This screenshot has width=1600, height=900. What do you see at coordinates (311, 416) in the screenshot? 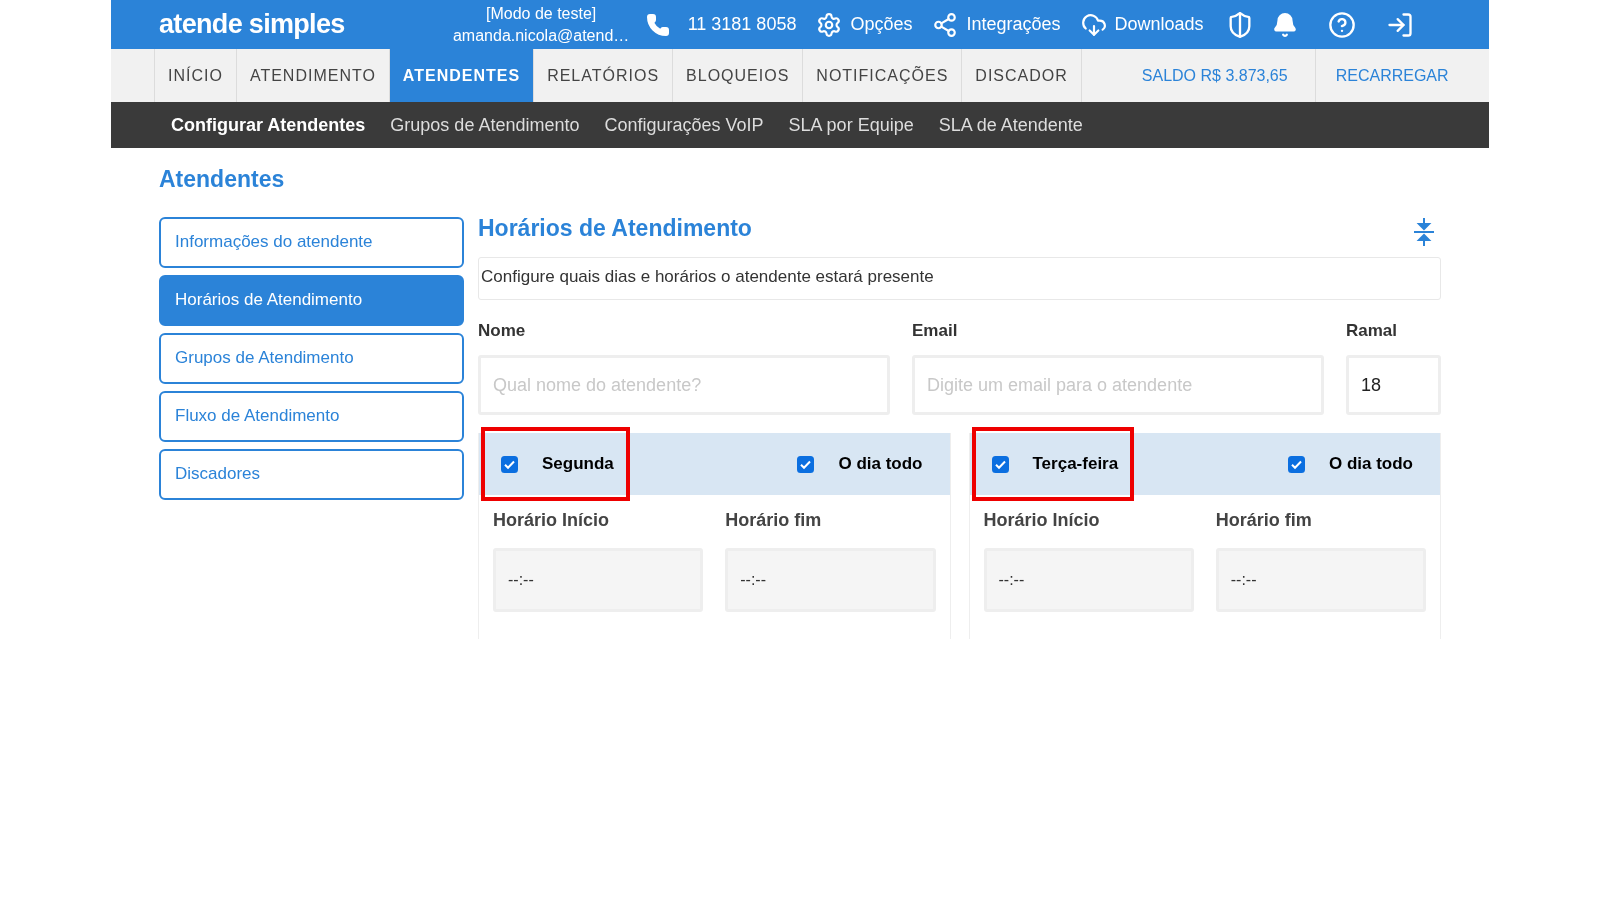
I see `sidebar-item: Fluxo de Atendimento` at bounding box center [311, 416].